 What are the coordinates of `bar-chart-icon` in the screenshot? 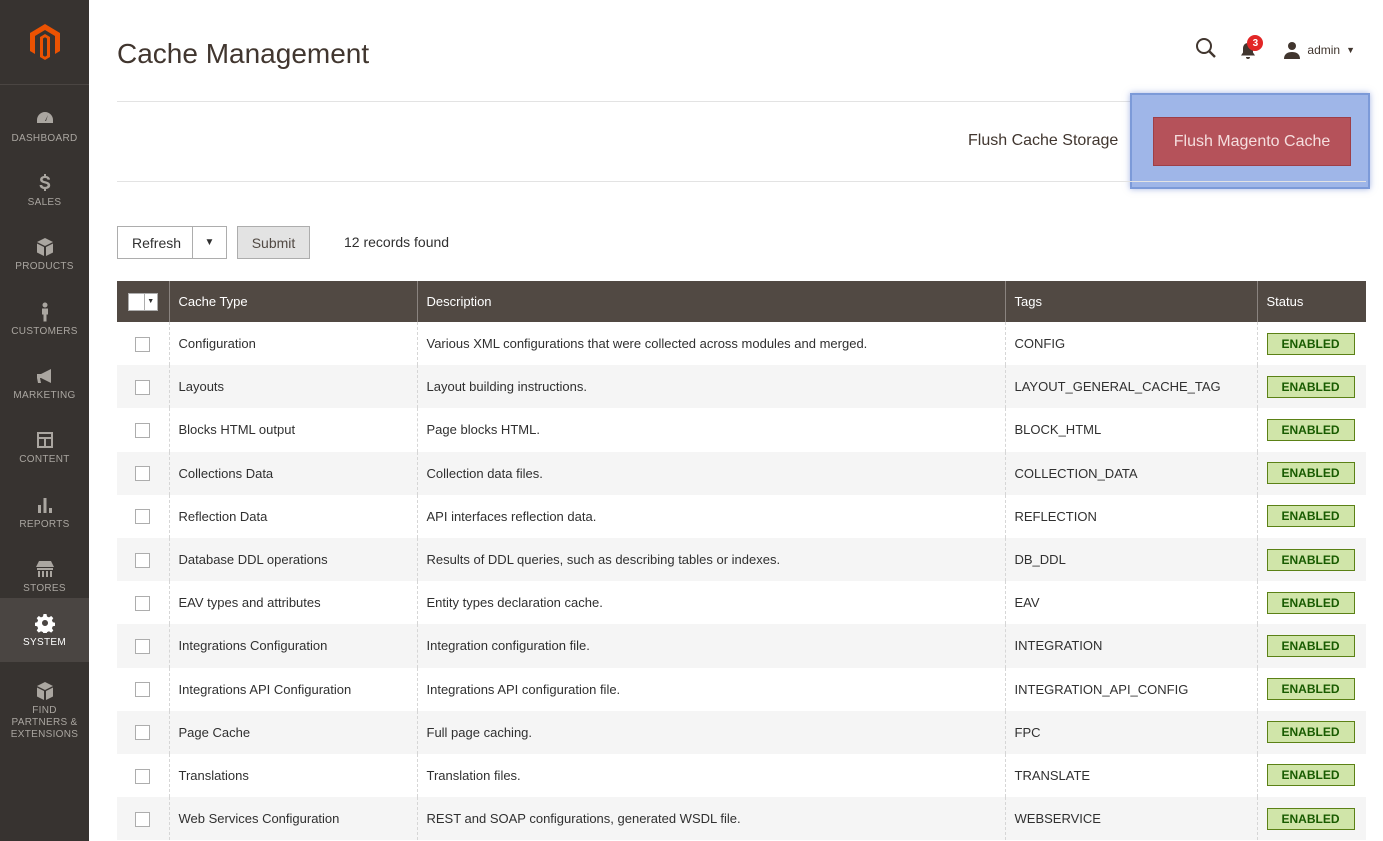 It's located at (45, 505).